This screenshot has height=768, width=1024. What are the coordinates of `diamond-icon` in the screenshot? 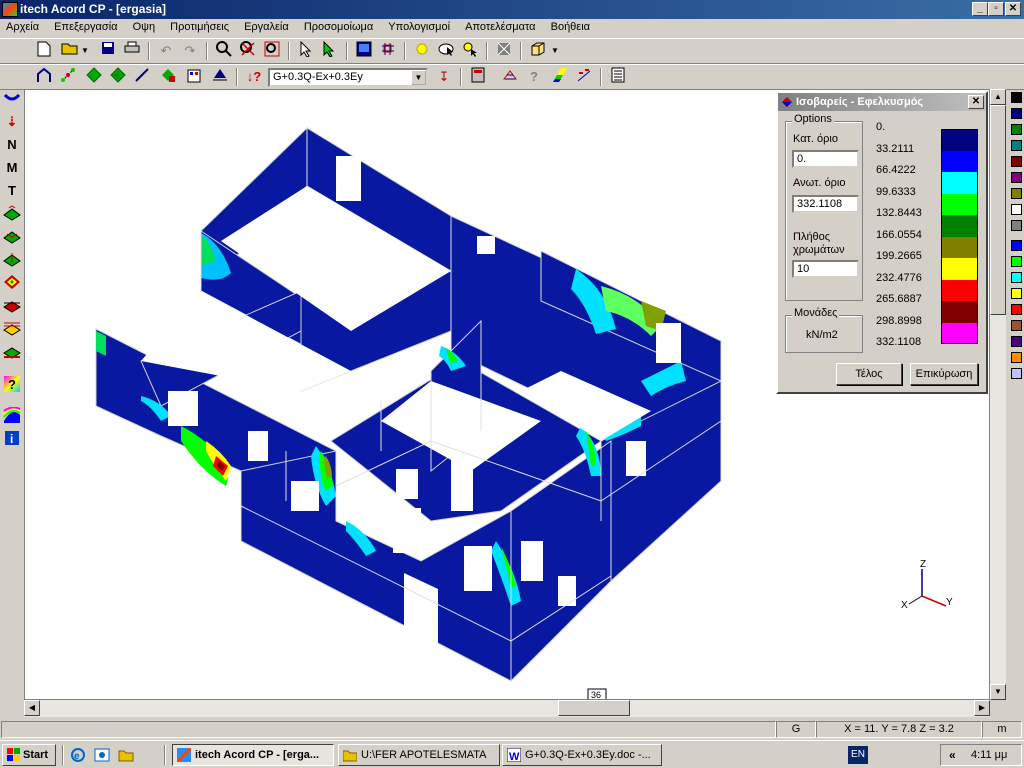 It's located at (94, 77).